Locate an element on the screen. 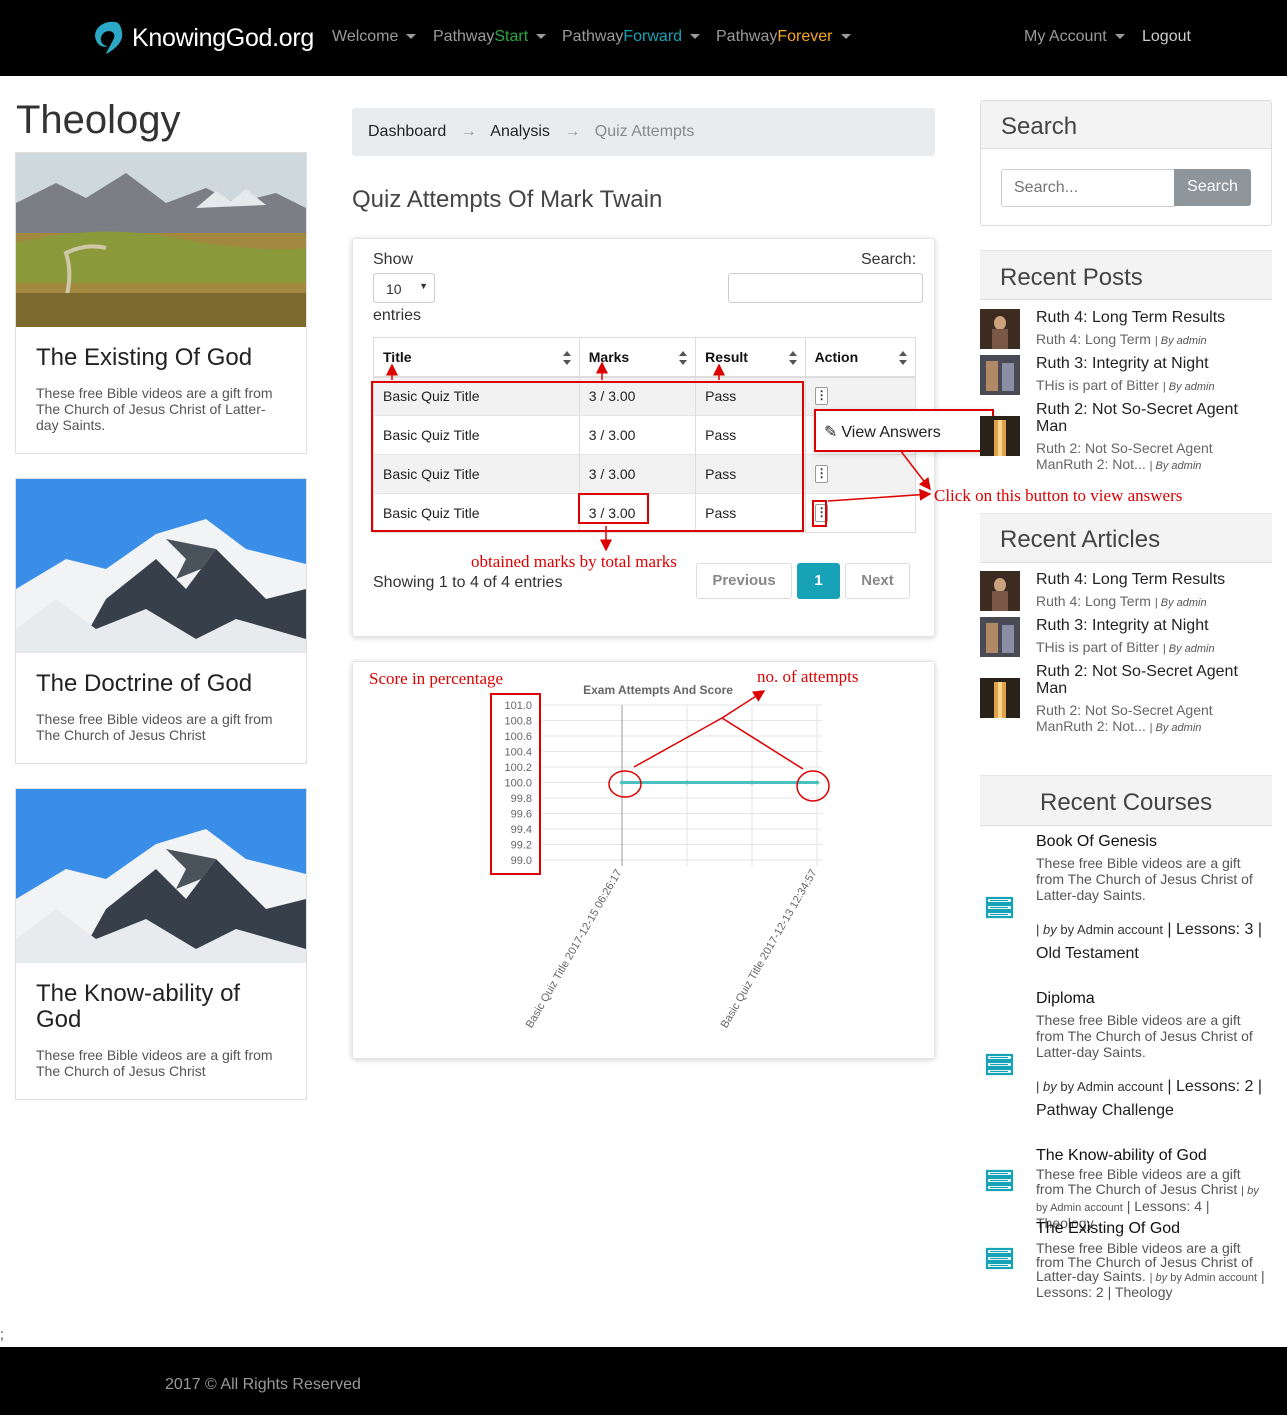 The width and height of the screenshot is (1287, 1415). course-category: Theology is located at coordinates (1144, 1292).